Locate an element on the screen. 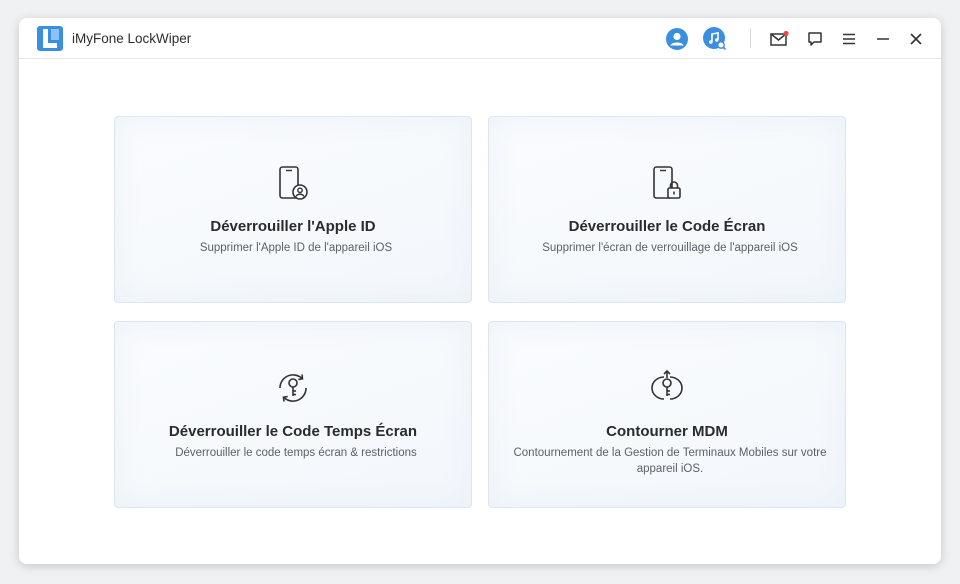 Image resolution: width=960 pixels, height=584 pixels. card-title: Déverrouiller l'Apple ID is located at coordinates (293, 226).